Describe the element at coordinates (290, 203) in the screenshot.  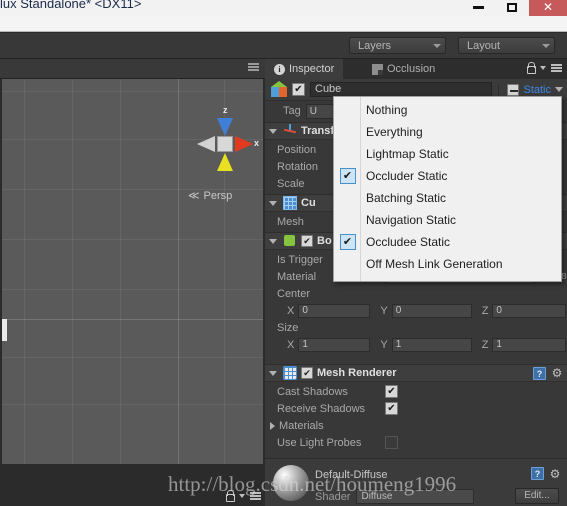
I see `mesh-filter-icon` at that location.